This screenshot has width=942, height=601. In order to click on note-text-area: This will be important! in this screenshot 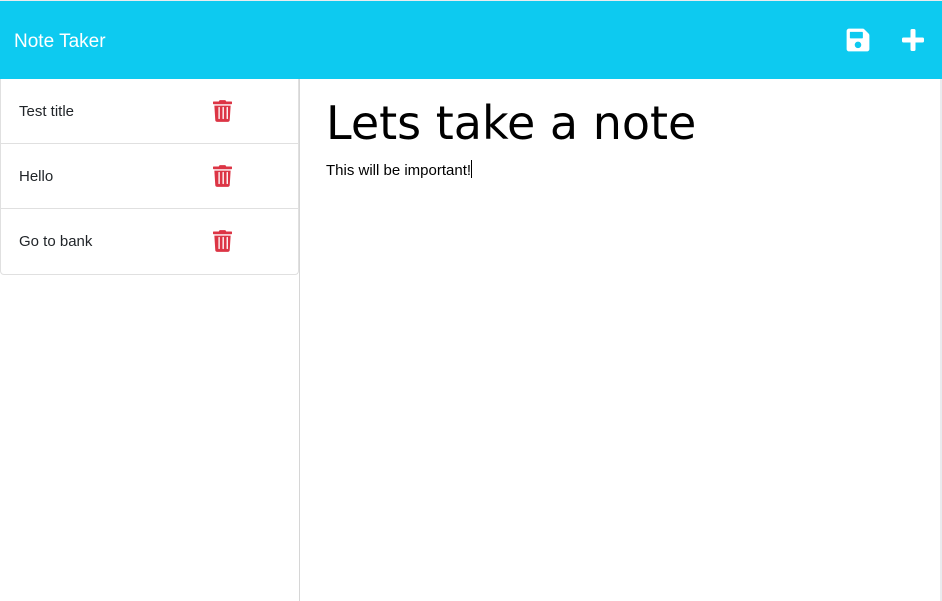, I will do `click(621, 170)`.